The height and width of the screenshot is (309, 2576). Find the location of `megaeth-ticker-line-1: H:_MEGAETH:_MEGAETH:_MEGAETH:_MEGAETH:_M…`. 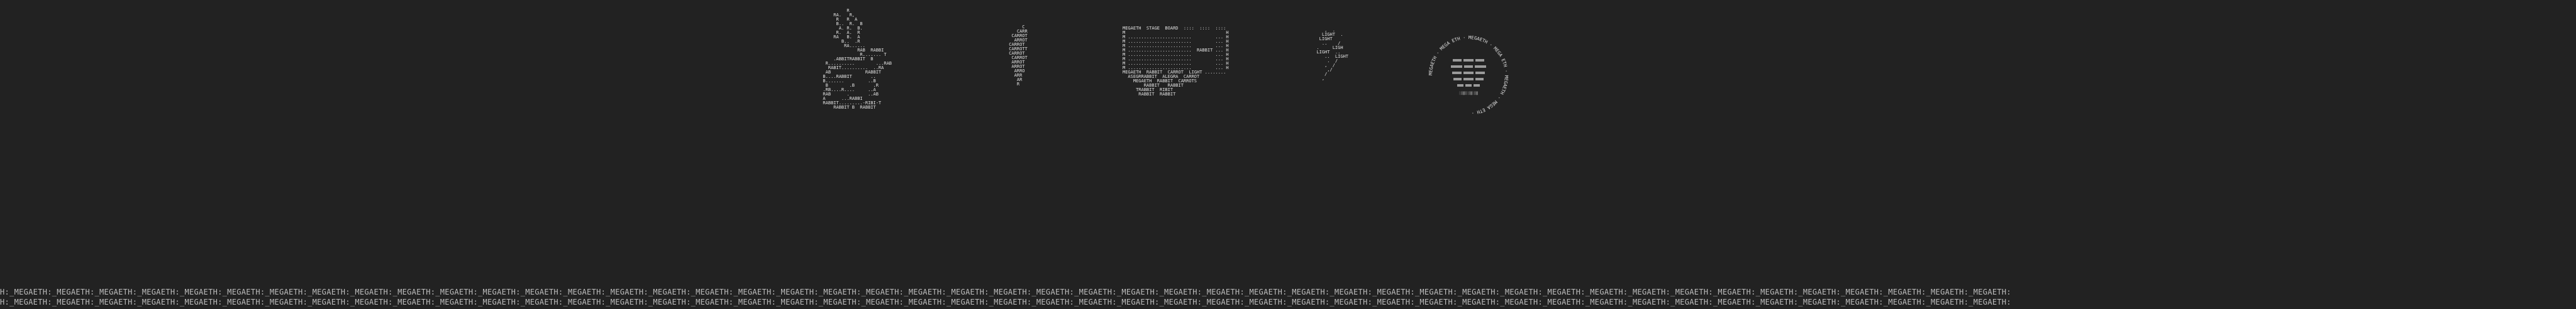

megaeth-ticker-line-1: H:_MEGAETH:_MEGAETH:_MEGAETH:_MEGAETH:_M… is located at coordinates (1005, 292).